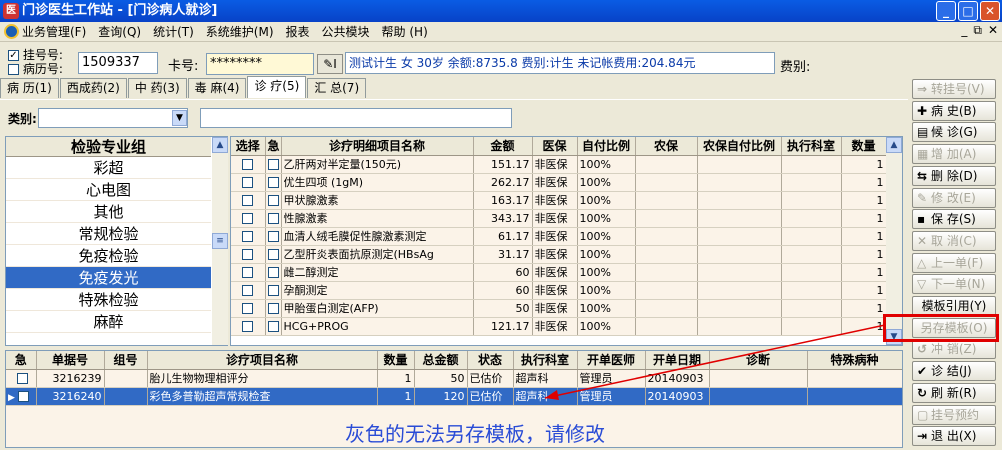 The image size is (1002, 450). Describe the element at coordinates (108, 190) in the screenshot. I see `group-item: 心电图` at that location.